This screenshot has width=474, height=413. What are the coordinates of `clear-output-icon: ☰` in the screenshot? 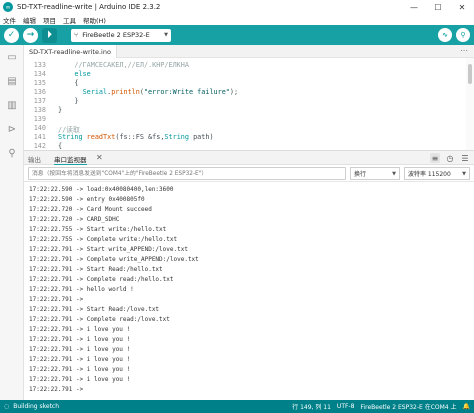 It's located at (465, 158).